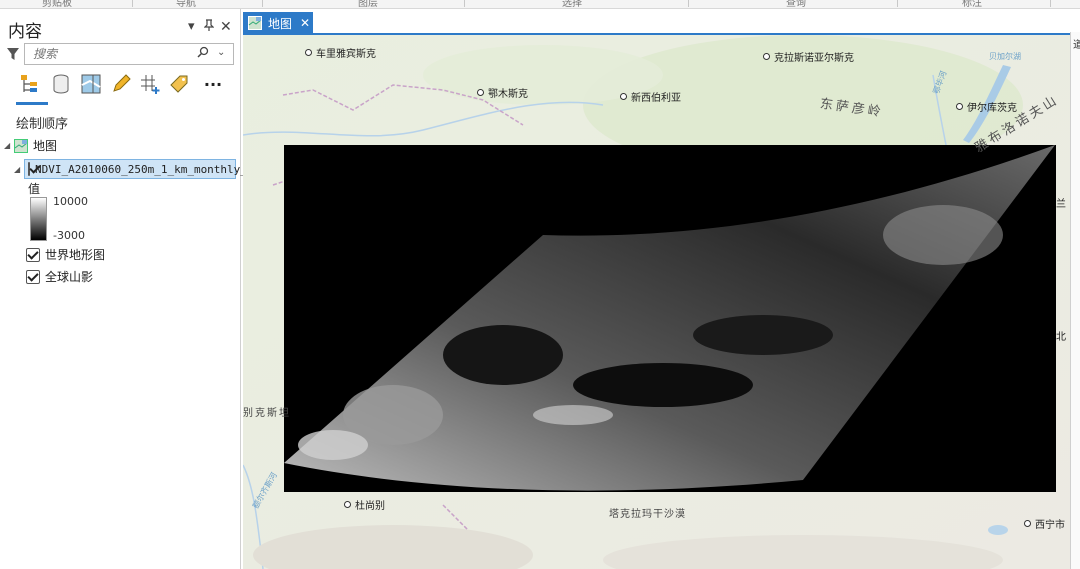 This screenshot has width=1080, height=569. Describe the element at coordinates (650, 96) in the screenshot. I see `city-label: 新西伯利亚` at that location.